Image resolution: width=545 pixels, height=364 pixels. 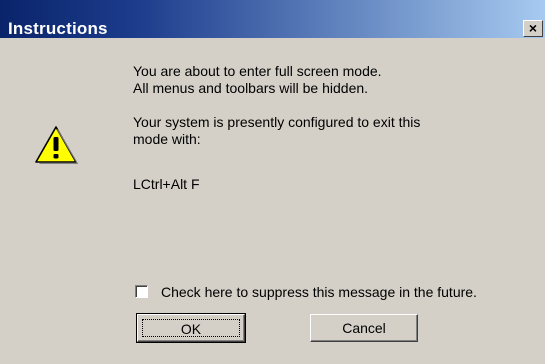 I want to click on suppress-checkbox, so click(x=141, y=291).